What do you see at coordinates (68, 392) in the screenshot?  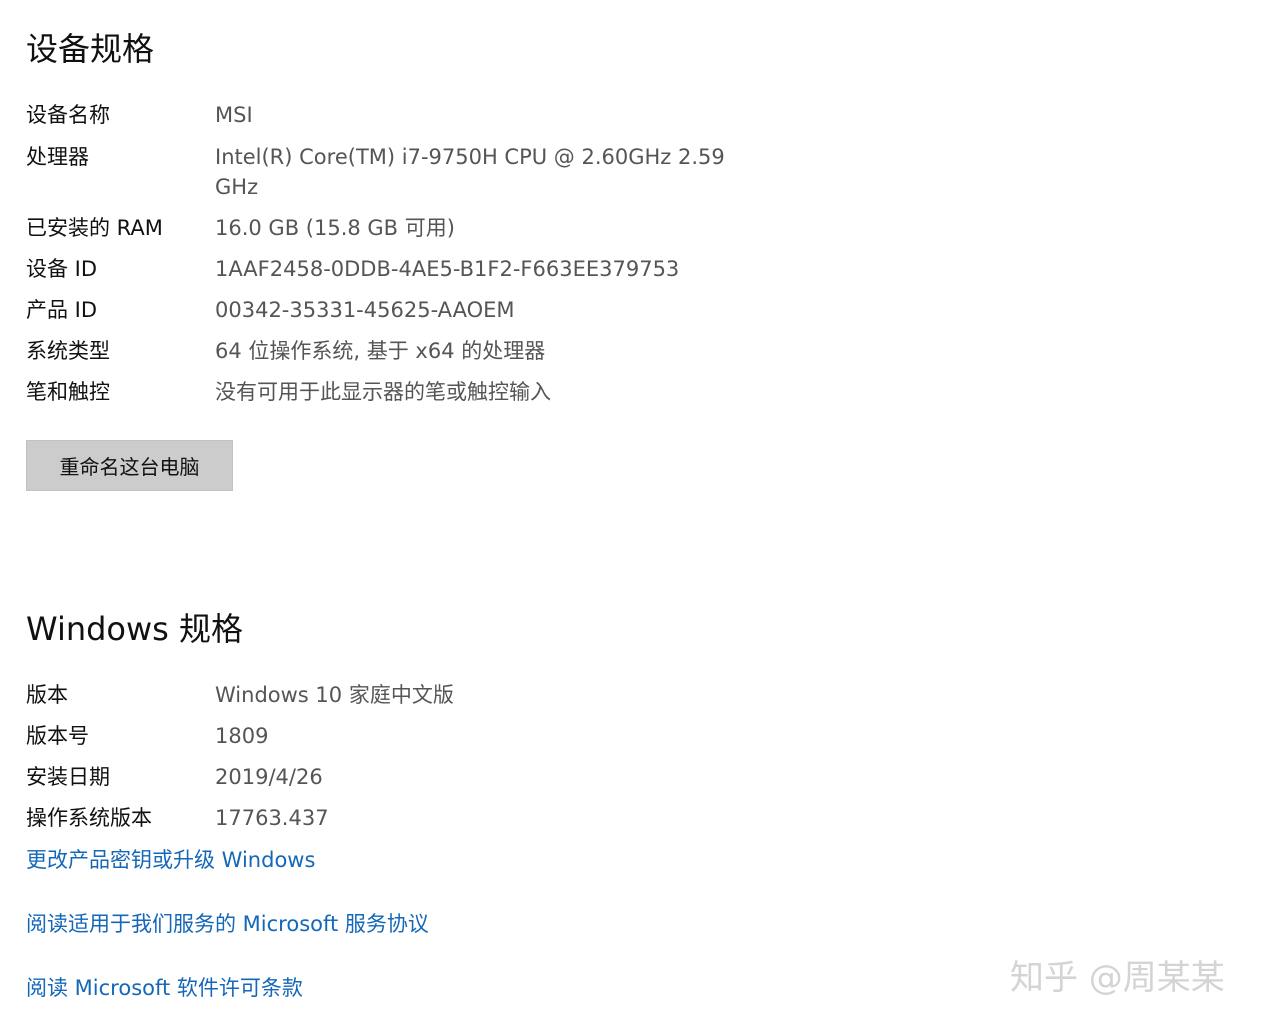 I see `spec-label: 笔和触控` at bounding box center [68, 392].